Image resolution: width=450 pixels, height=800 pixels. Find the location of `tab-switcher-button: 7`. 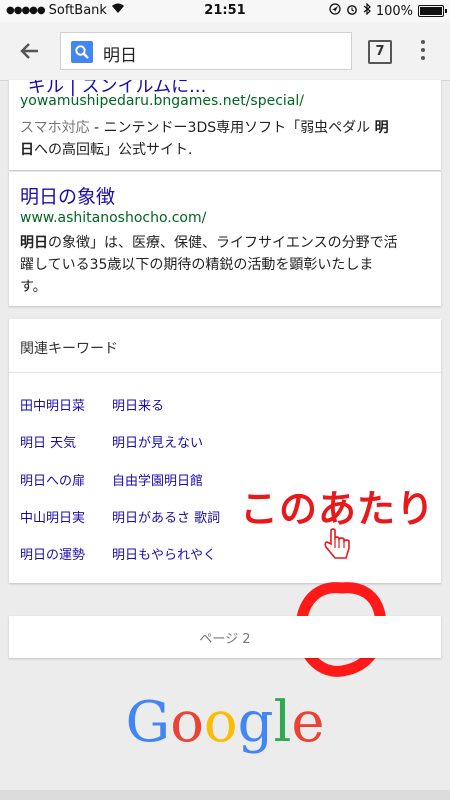

tab-switcher-button: 7 is located at coordinates (380, 52).